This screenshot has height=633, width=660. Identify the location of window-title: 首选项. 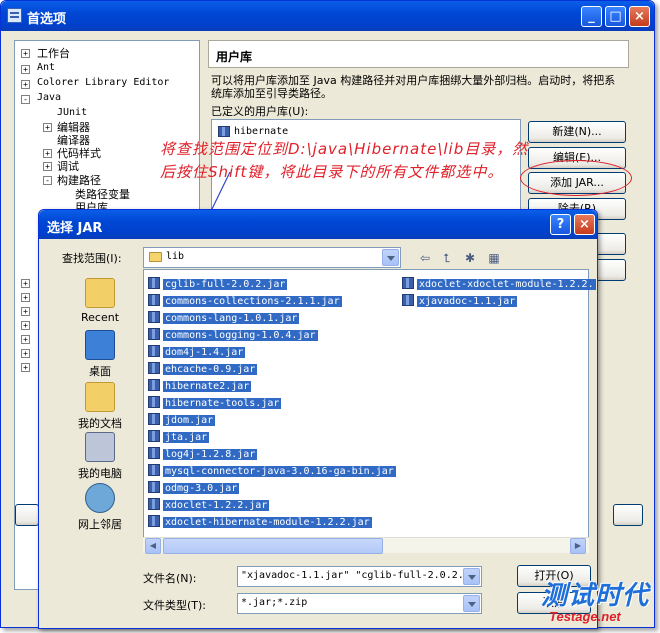
(47, 19).